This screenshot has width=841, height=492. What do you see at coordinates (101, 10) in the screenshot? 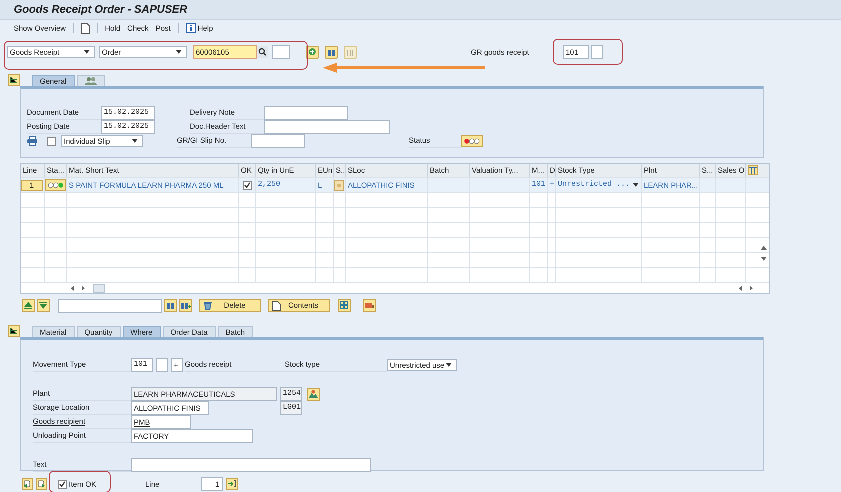
I see `window-title: Goods Receipt Order - SAPUSER` at bounding box center [101, 10].